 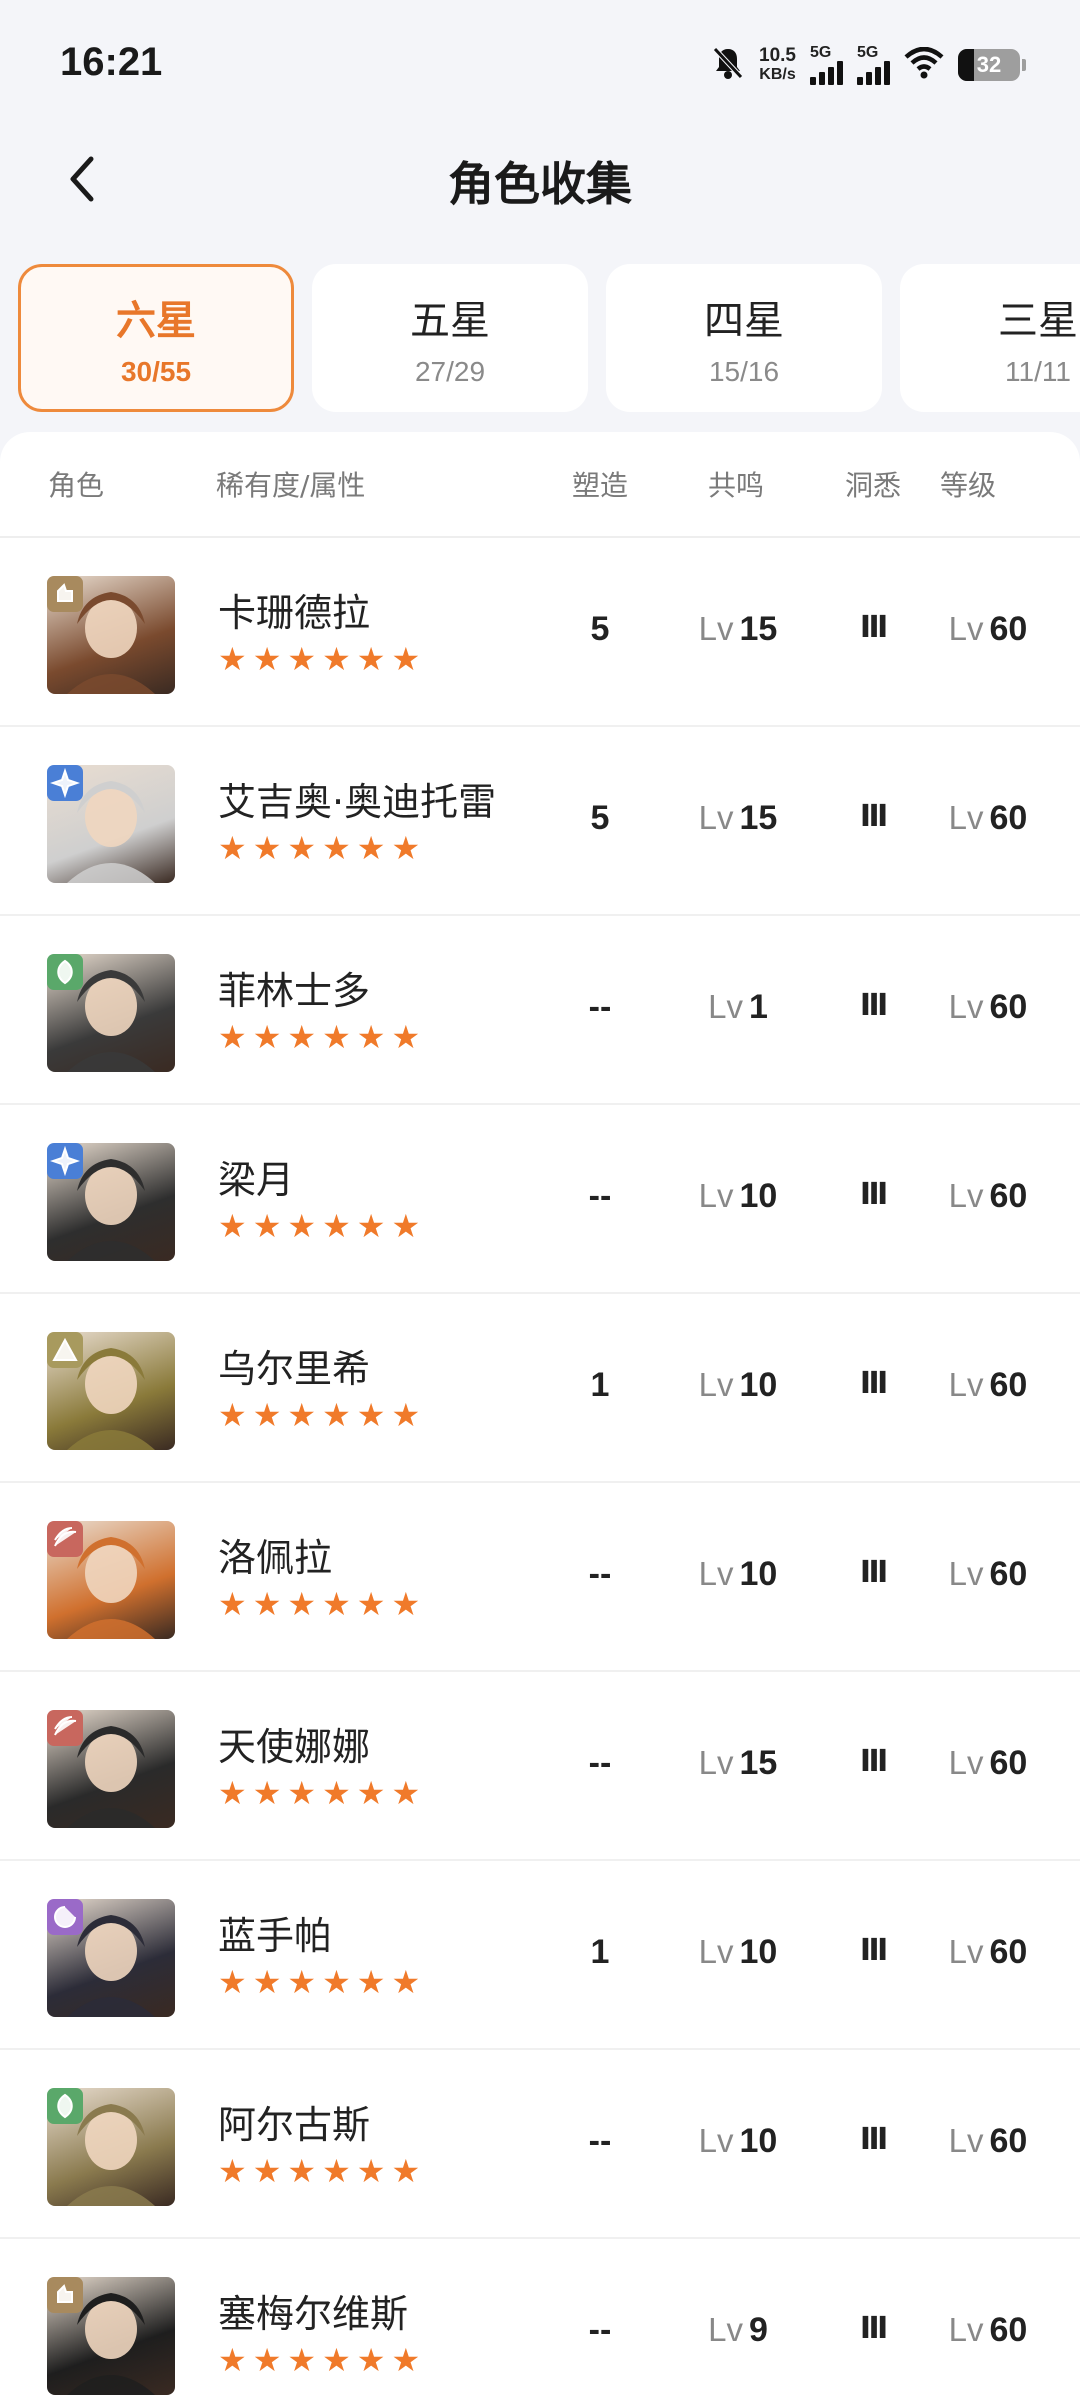 I want to click on table-row: 梁月 ★★★★★★ -- Lv 10 Ⅲ Lv 60, so click(x=540, y=1199).